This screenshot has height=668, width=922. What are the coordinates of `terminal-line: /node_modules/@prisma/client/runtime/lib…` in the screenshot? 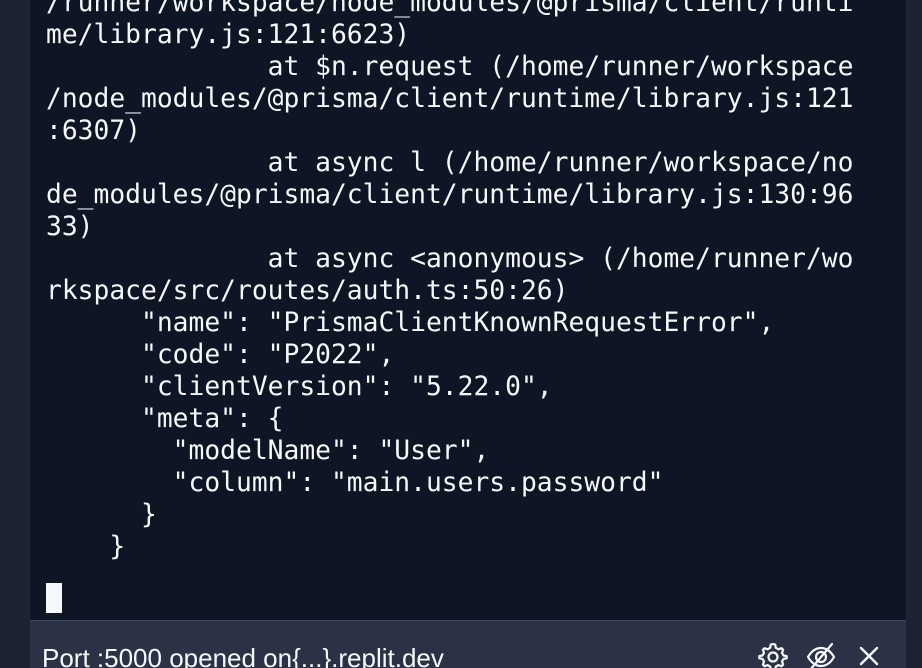 It's located at (450, 99).